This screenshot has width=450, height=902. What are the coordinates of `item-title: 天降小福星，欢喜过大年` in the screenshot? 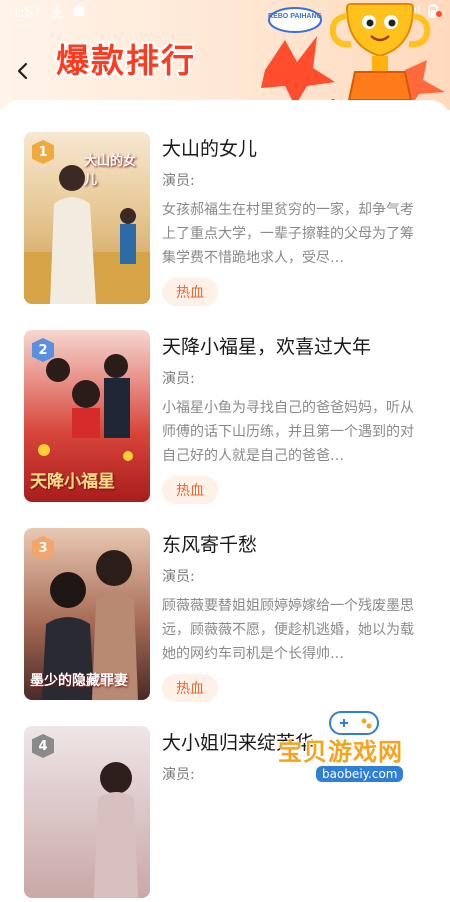 It's located at (267, 347).